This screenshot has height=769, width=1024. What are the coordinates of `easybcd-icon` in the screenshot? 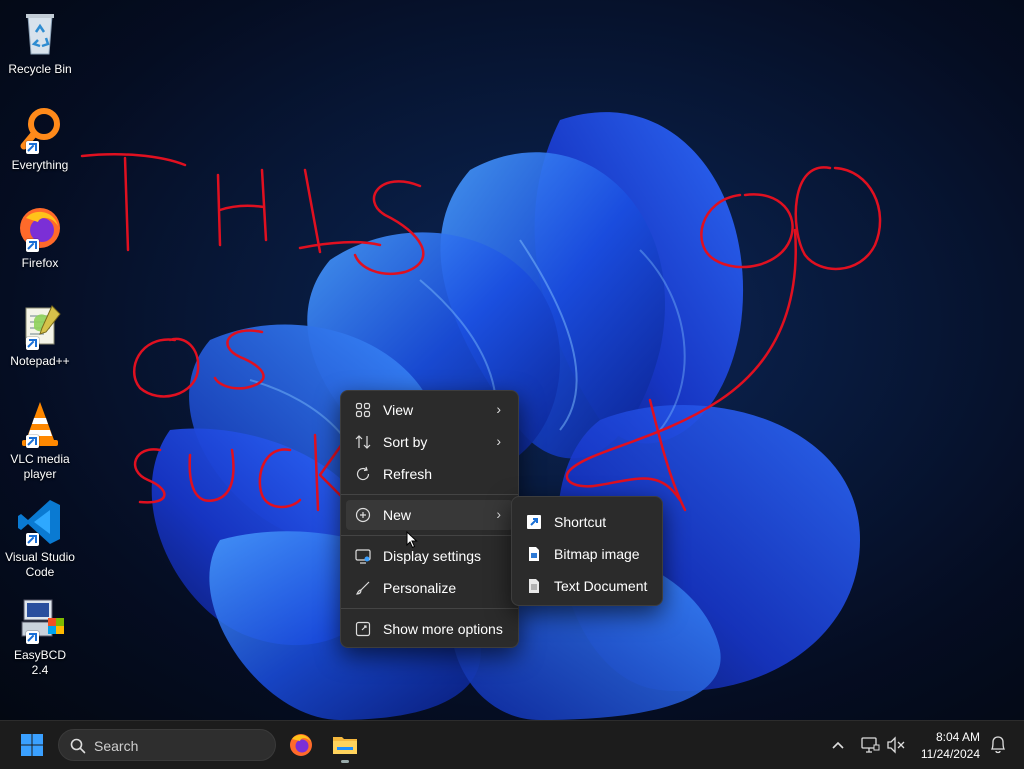 It's located at (40, 620).